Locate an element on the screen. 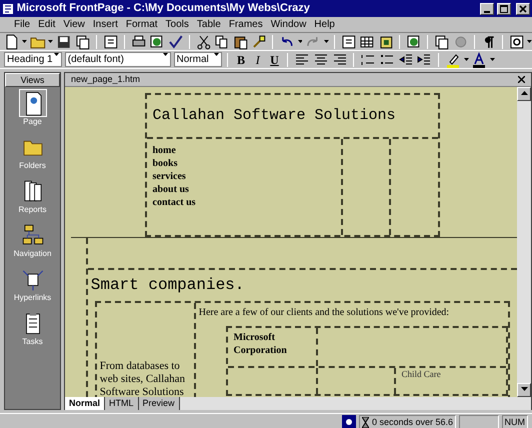 This screenshot has width=532, height=428. vertical-scrollbar is located at coordinates (524, 241).